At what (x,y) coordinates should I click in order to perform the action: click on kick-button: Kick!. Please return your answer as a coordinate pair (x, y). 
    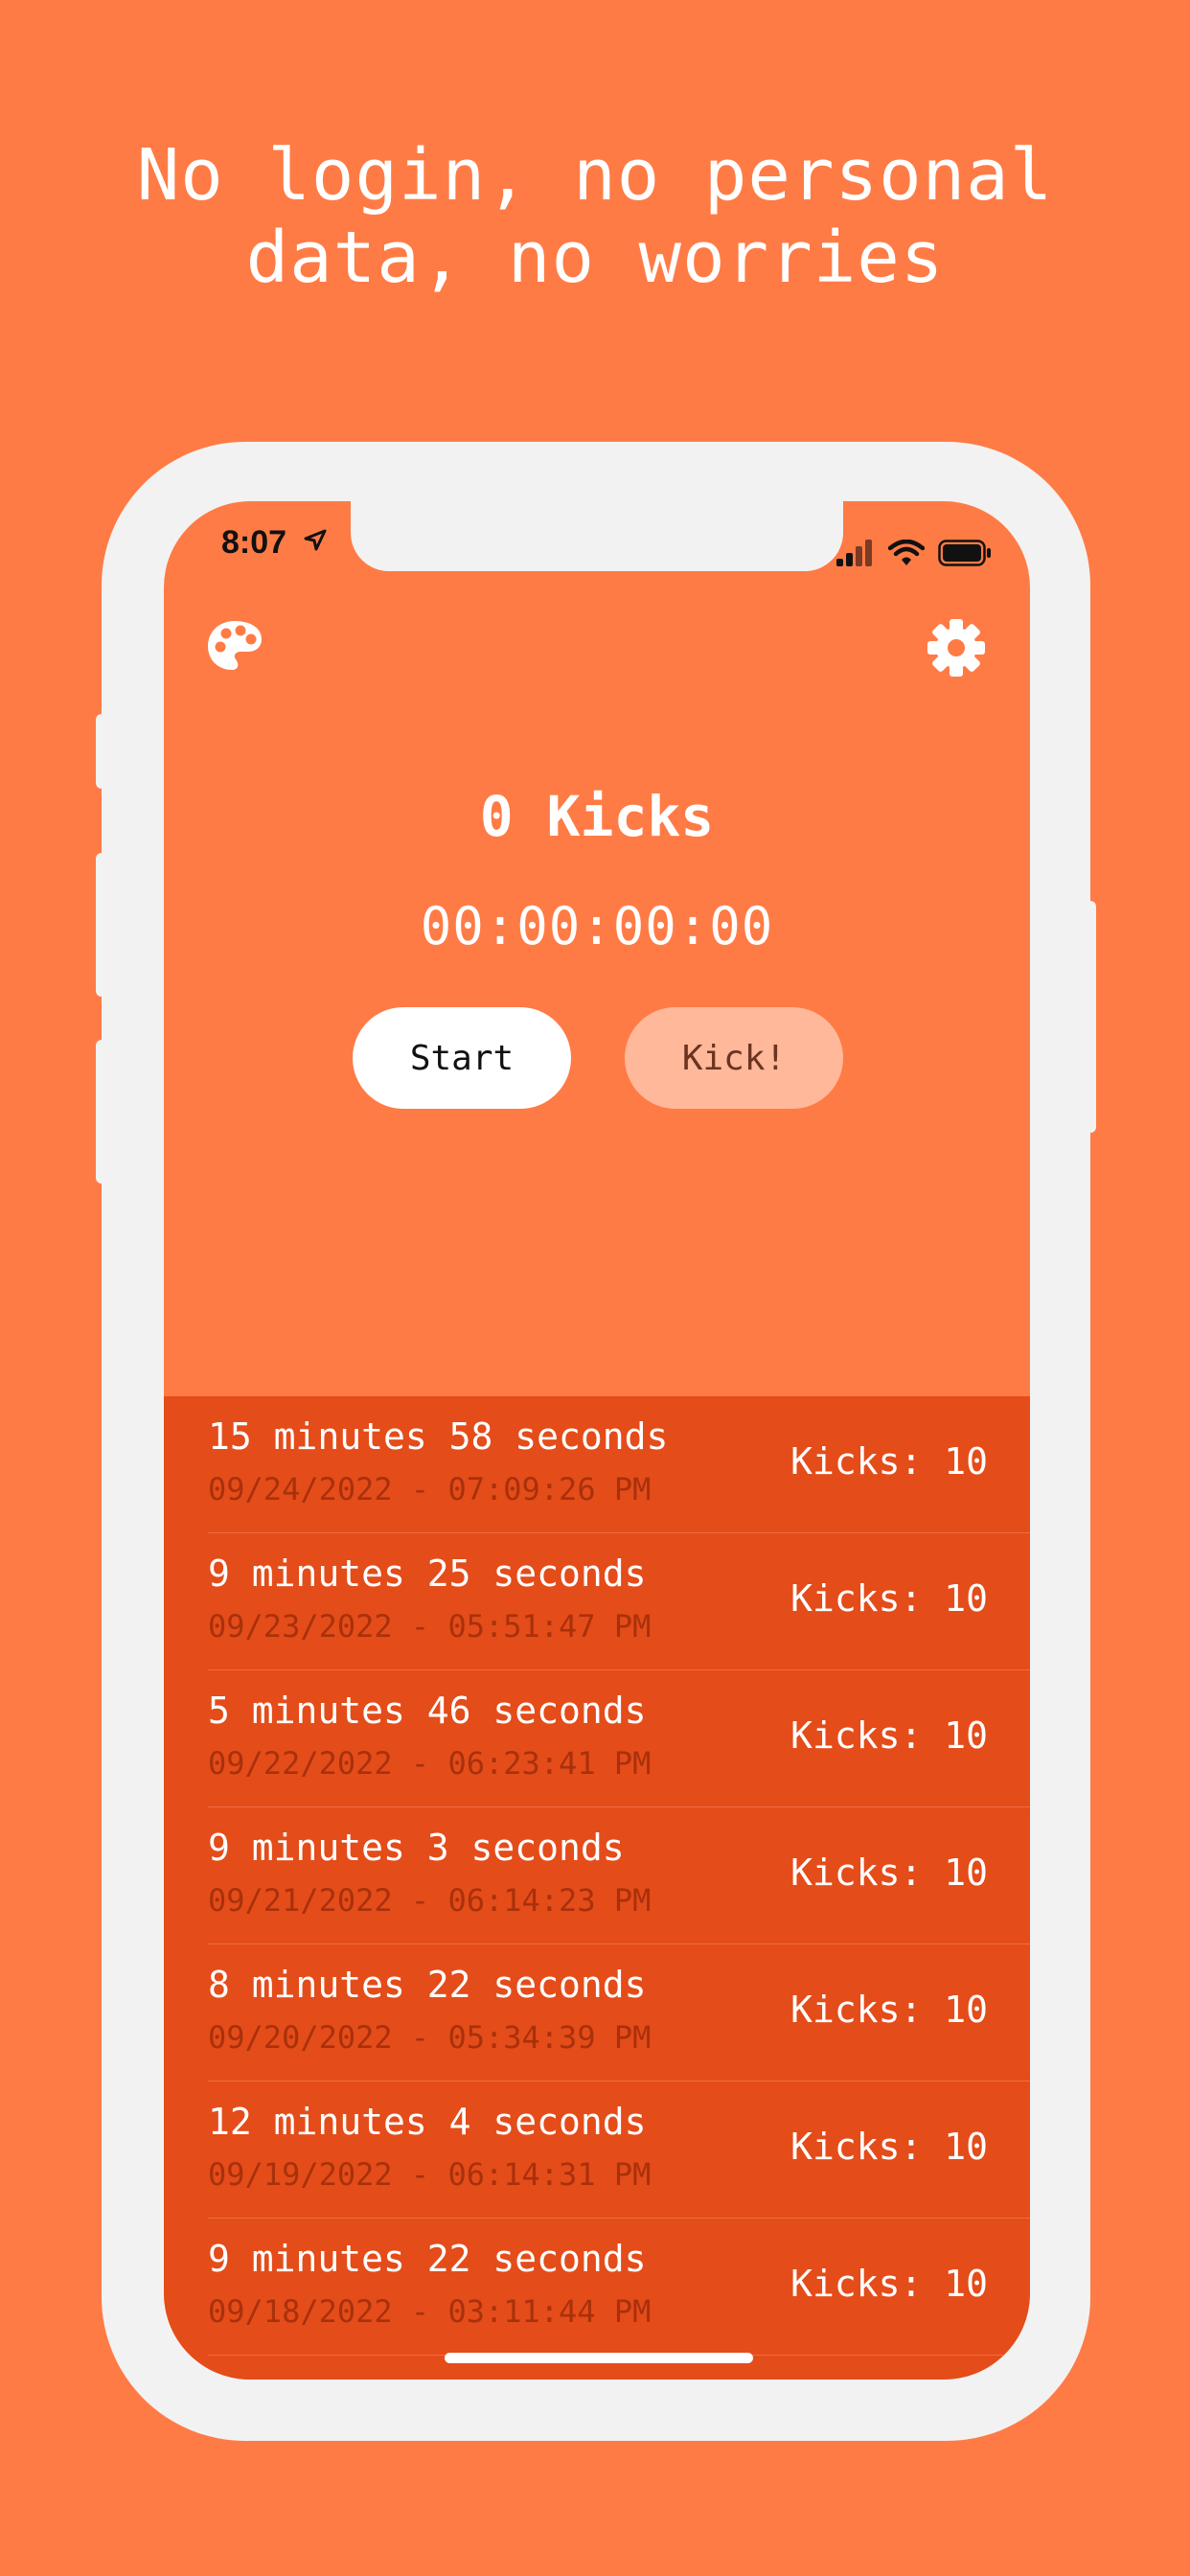
    Looking at the image, I should click on (734, 1058).